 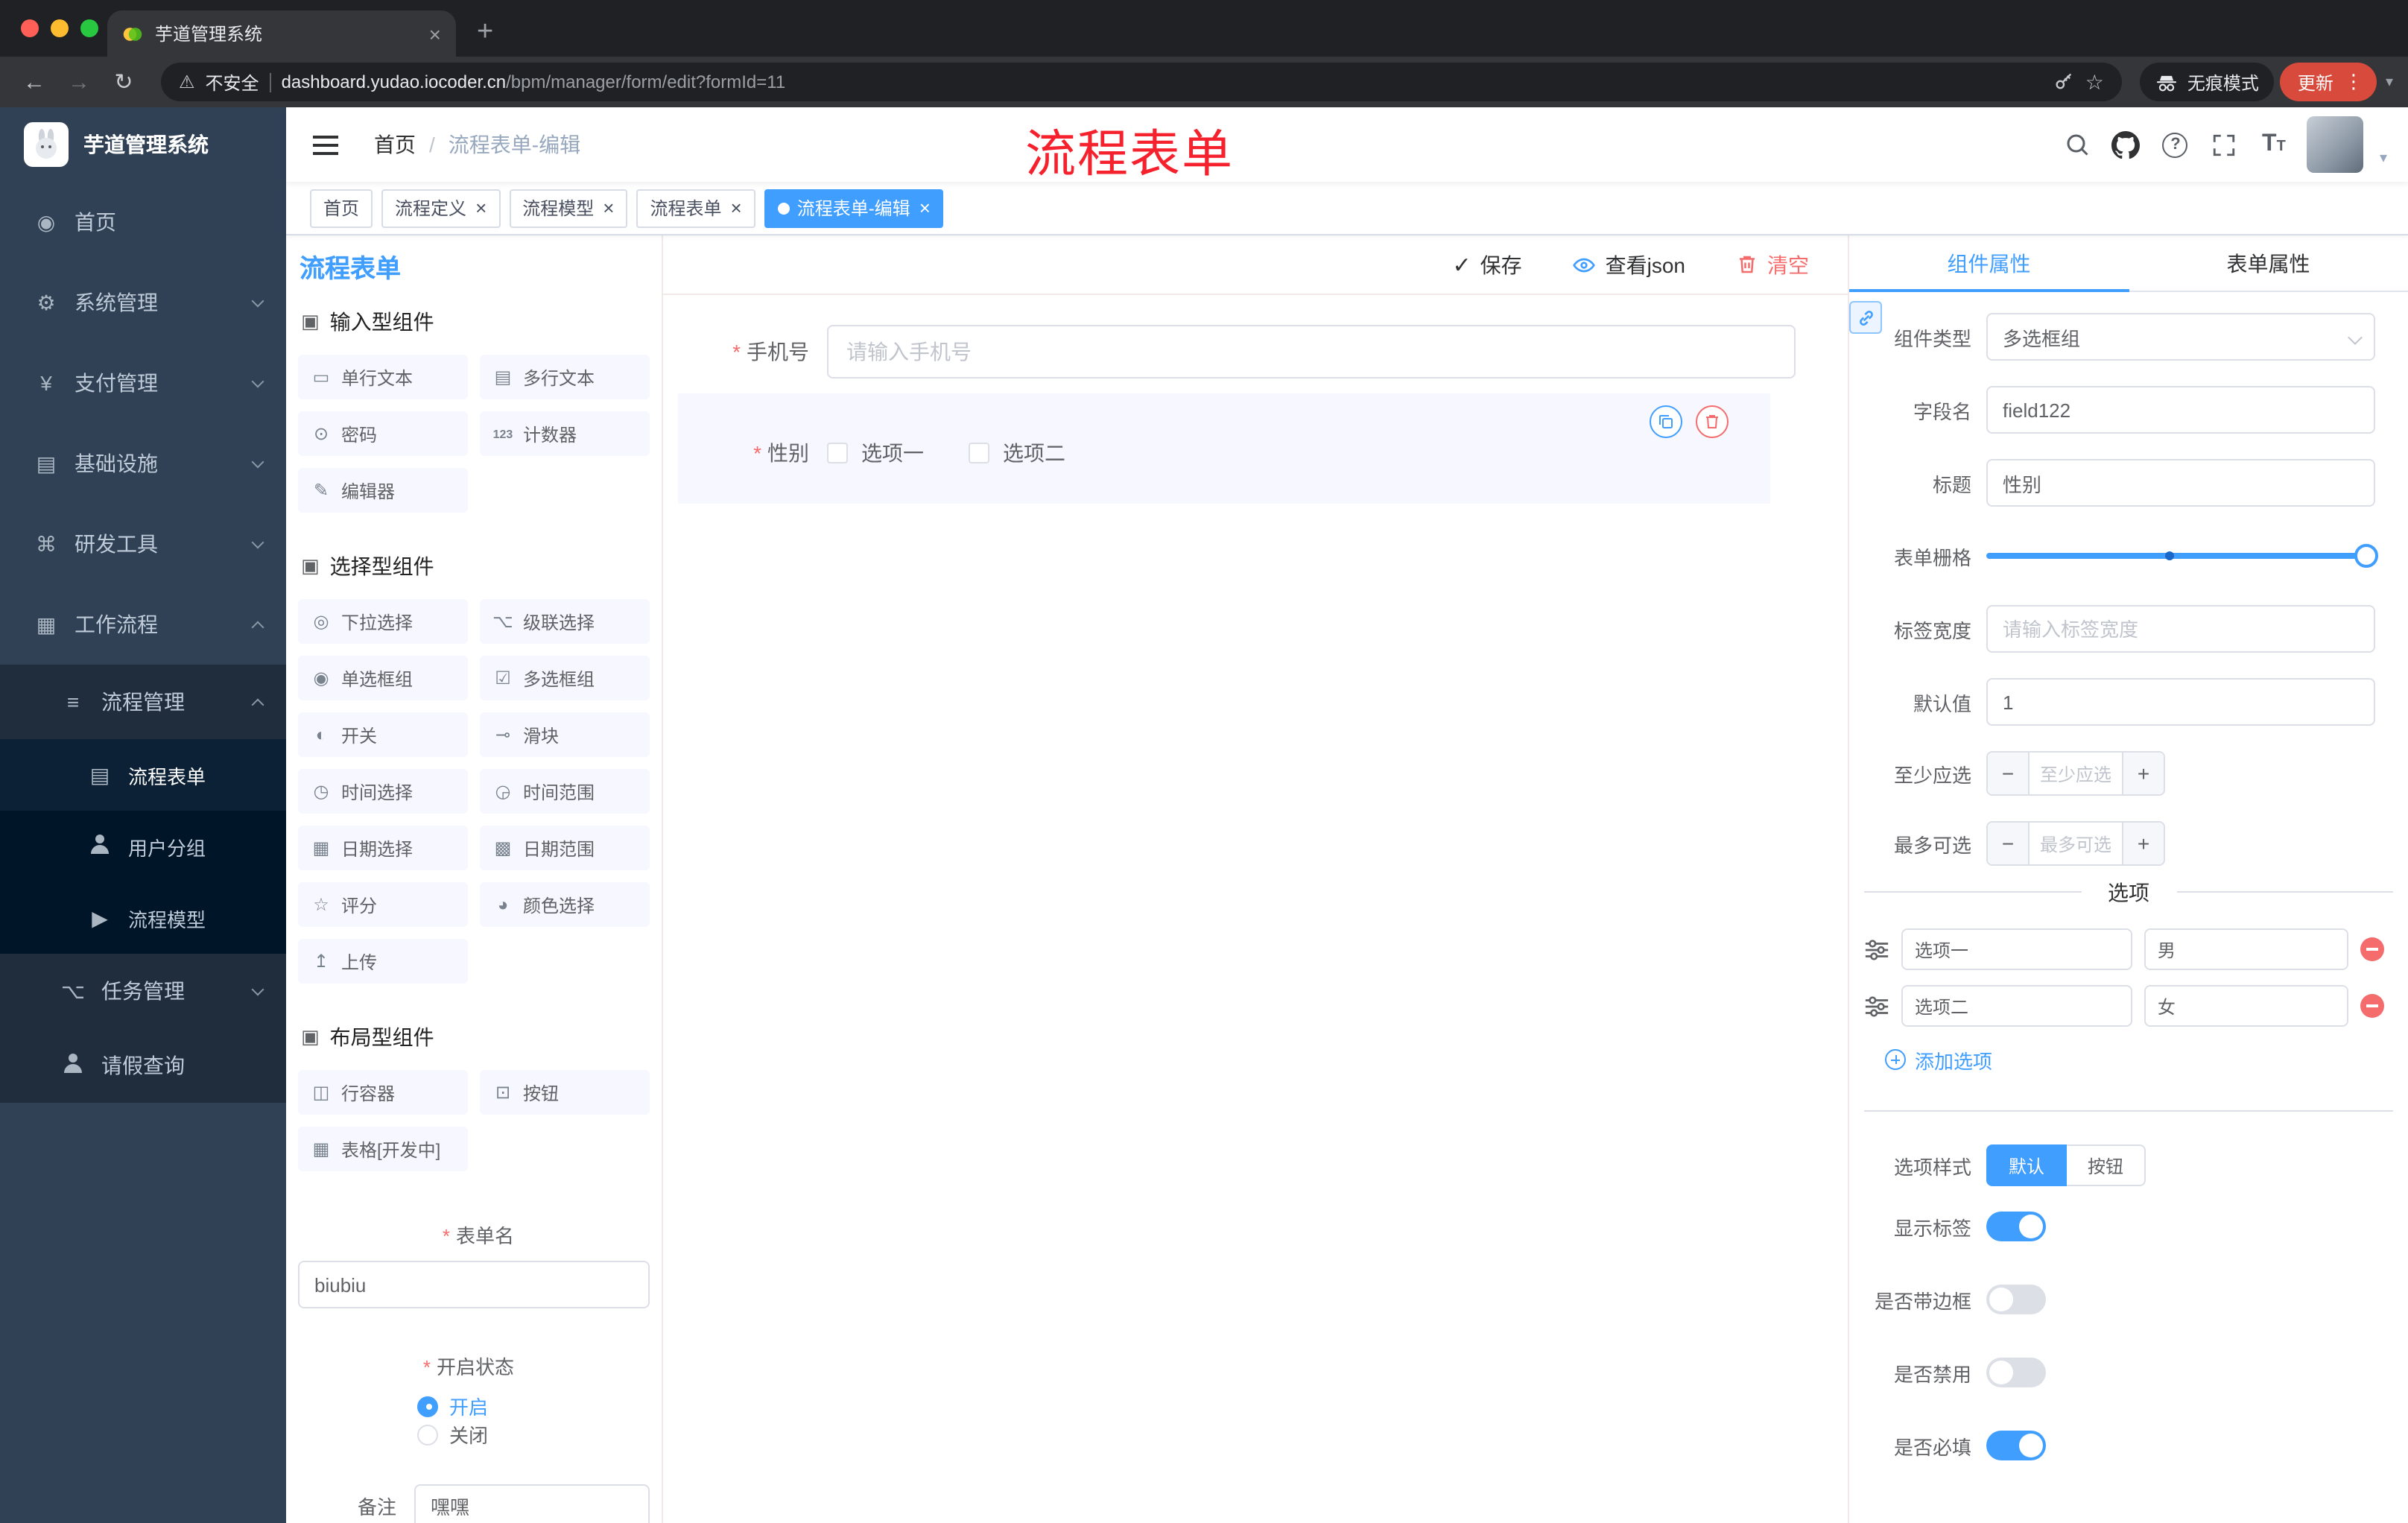 What do you see at coordinates (2064, 82) in the screenshot?
I see `passwords-key-icon` at bounding box center [2064, 82].